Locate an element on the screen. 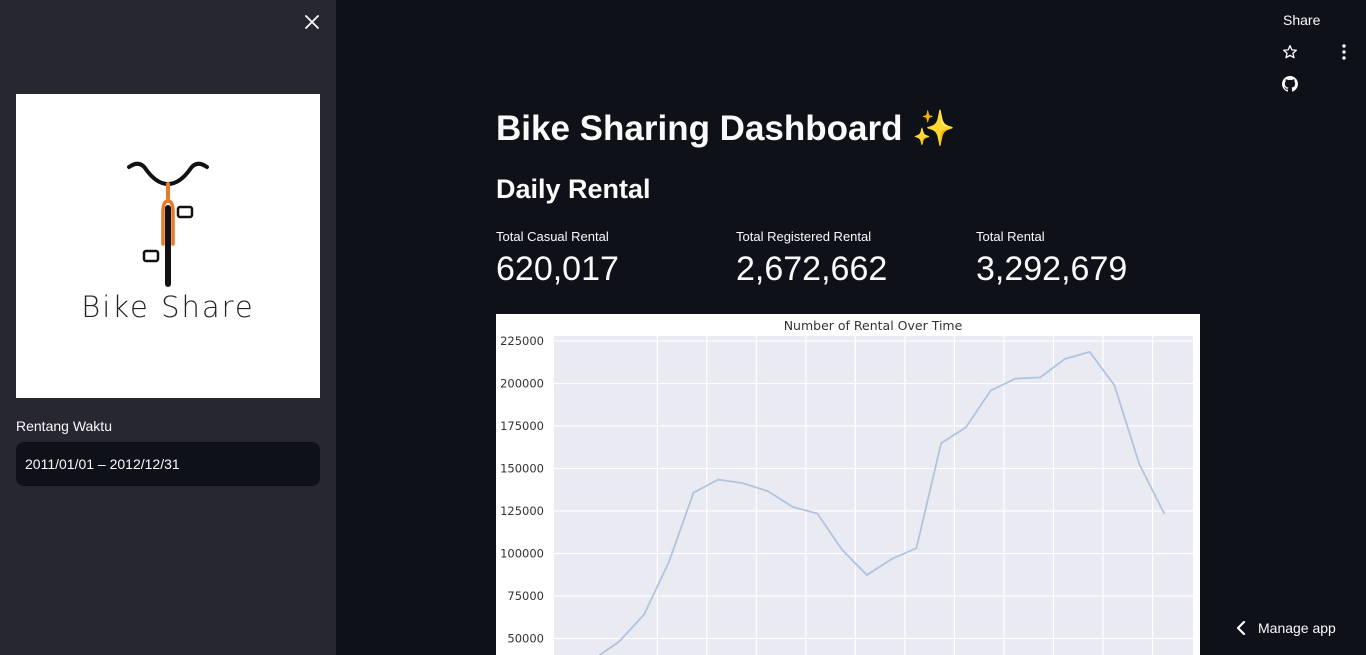  bicycle-icon is located at coordinates (168, 224).